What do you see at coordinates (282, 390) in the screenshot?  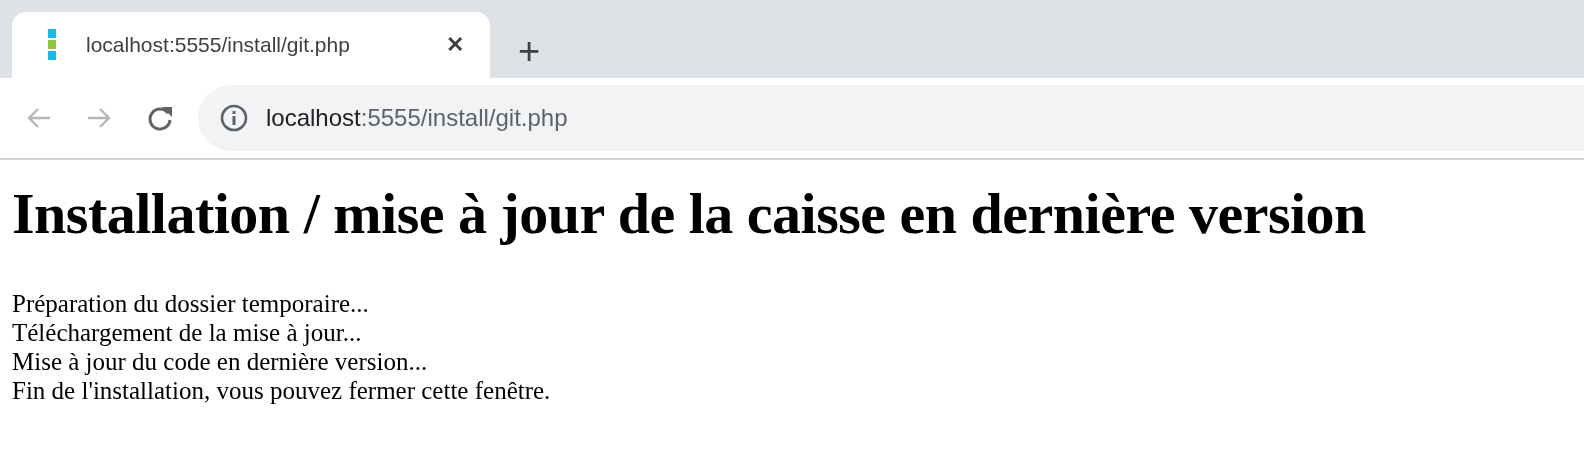 I see `status-line: Fin de l'installation, vous pouvez fermer cette fenêtre.` at bounding box center [282, 390].